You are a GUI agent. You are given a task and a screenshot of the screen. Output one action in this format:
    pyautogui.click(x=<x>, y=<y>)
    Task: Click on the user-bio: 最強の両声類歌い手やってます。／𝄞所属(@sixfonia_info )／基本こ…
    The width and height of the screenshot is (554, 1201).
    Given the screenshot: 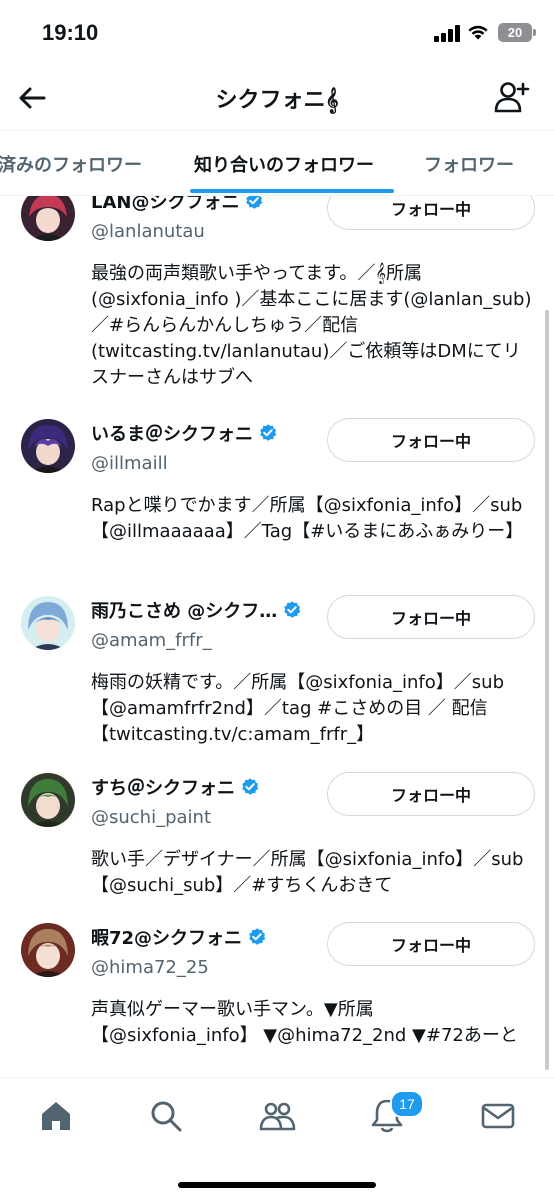 What is the action you would take?
    pyautogui.click(x=311, y=325)
    